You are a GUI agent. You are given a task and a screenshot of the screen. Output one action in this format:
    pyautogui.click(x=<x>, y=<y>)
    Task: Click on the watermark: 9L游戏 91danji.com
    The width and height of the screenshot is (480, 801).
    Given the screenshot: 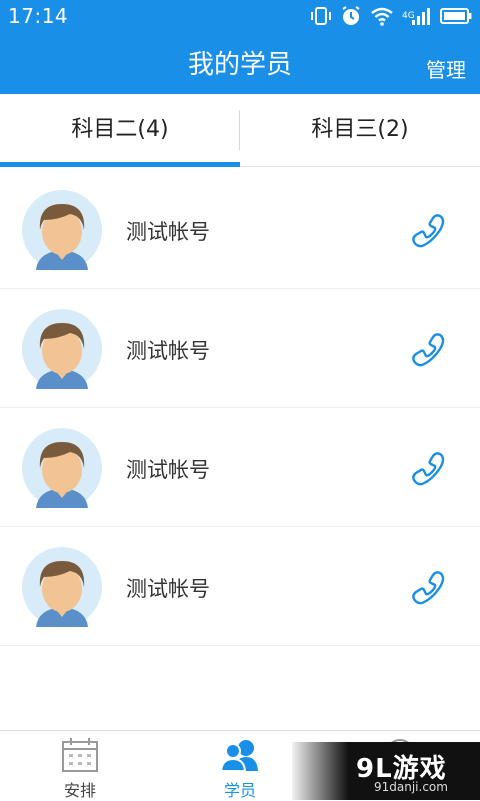 What is the action you would take?
    pyautogui.click(x=386, y=771)
    